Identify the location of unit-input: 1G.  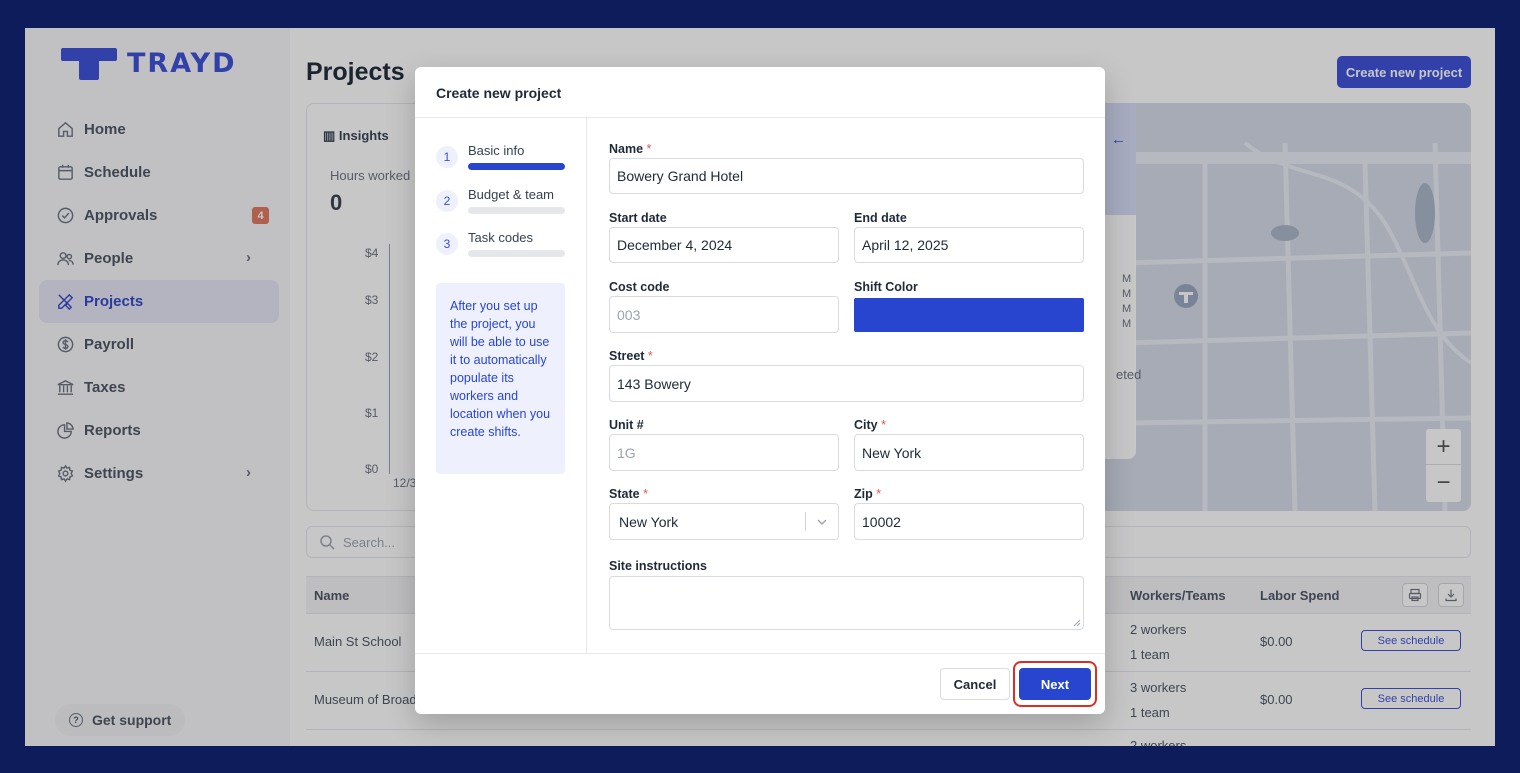
(724, 452).